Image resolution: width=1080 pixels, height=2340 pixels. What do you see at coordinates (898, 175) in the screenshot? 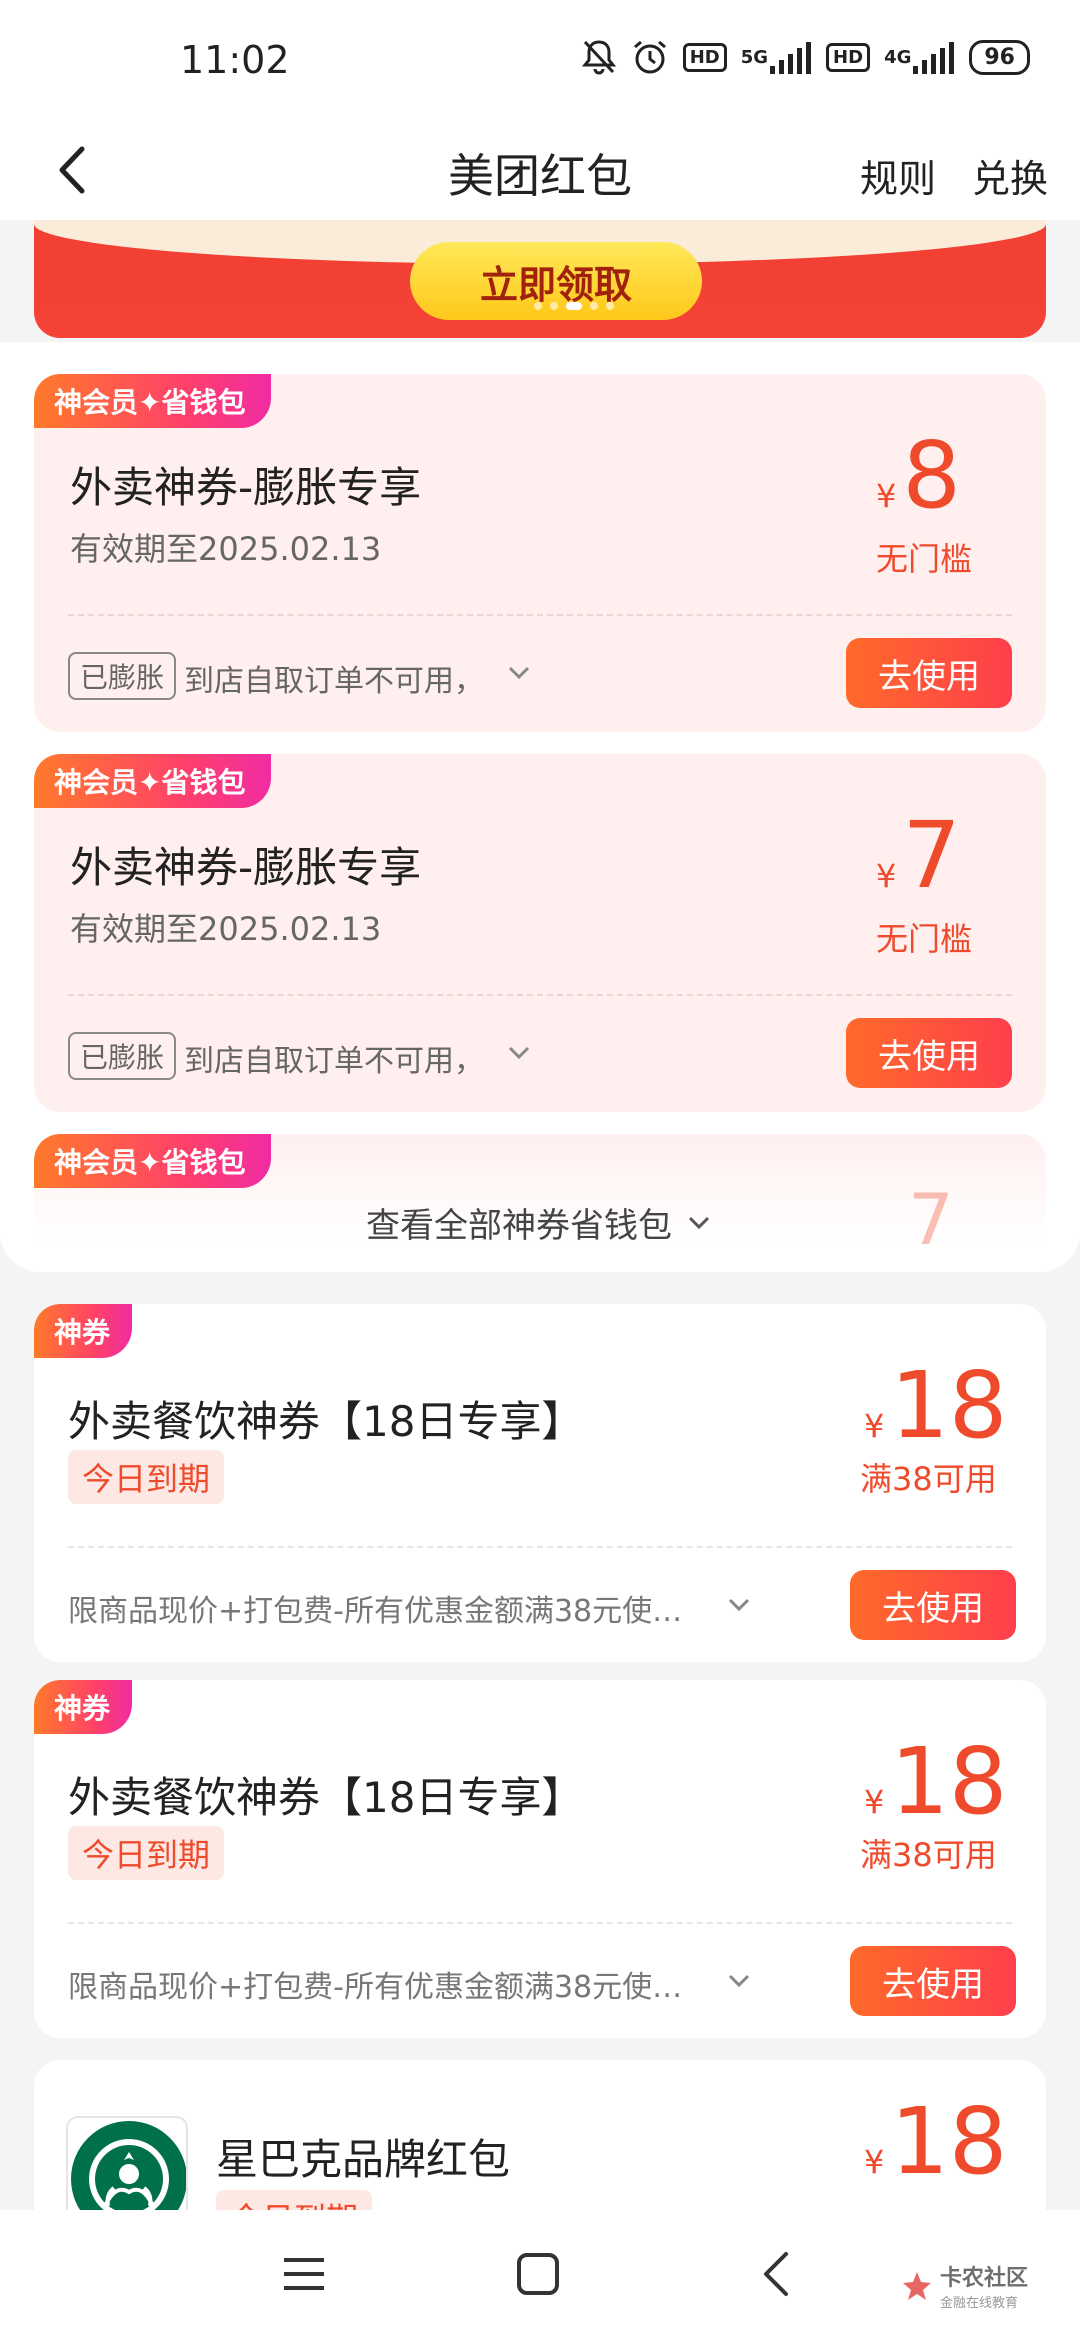
I see `rules-link: 规则` at bounding box center [898, 175].